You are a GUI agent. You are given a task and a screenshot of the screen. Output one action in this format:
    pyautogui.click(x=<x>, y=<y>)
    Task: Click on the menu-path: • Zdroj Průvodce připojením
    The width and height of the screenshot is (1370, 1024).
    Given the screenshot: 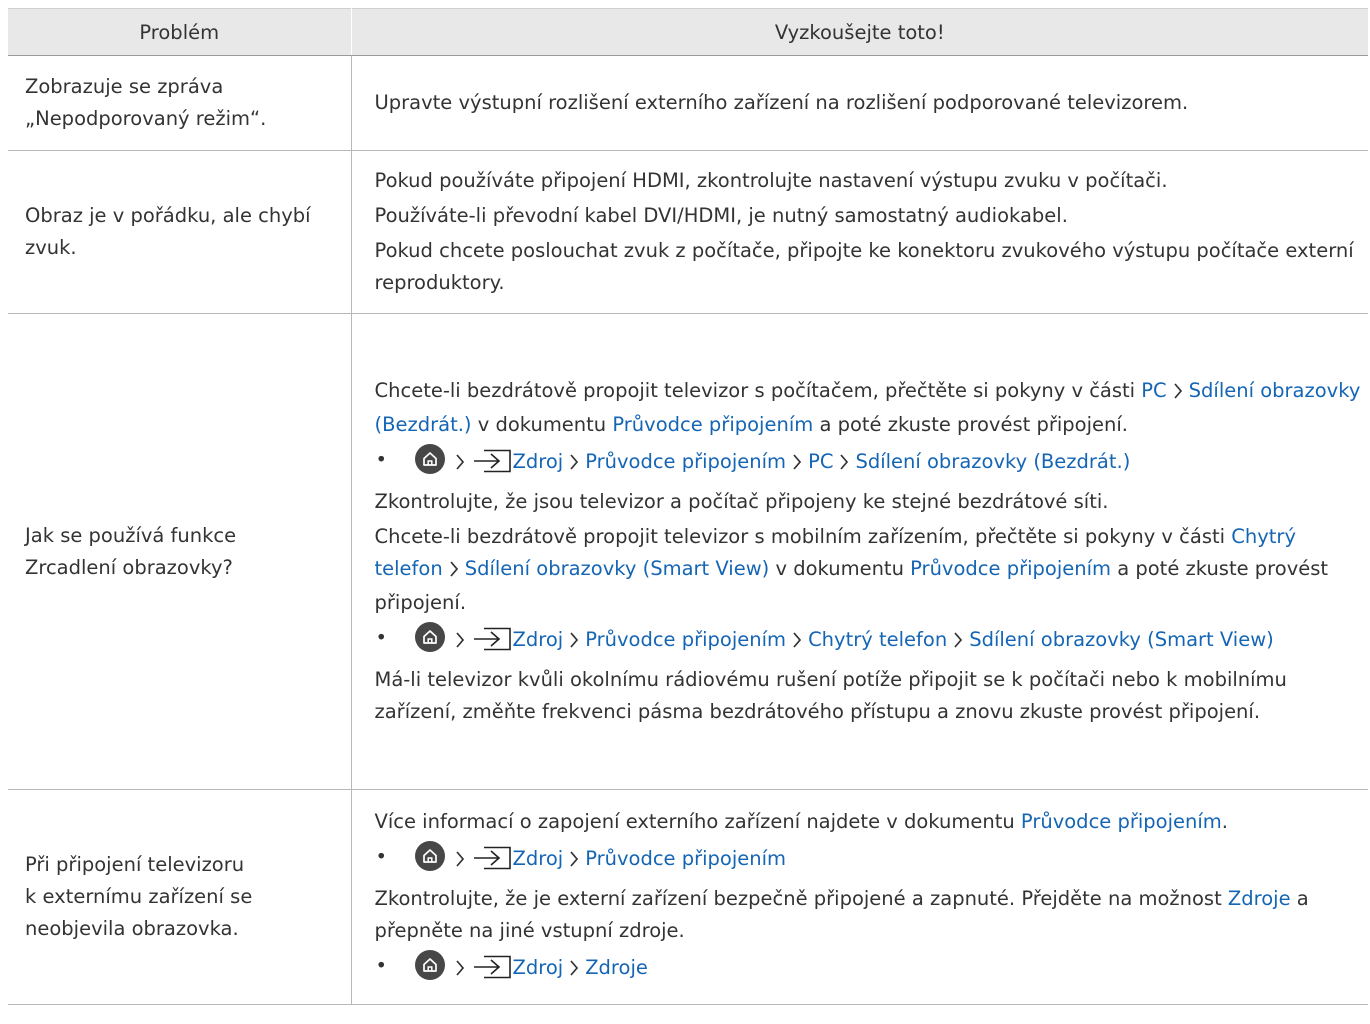 What is the action you would take?
    pyautogui.click(x=869, y=860)
    